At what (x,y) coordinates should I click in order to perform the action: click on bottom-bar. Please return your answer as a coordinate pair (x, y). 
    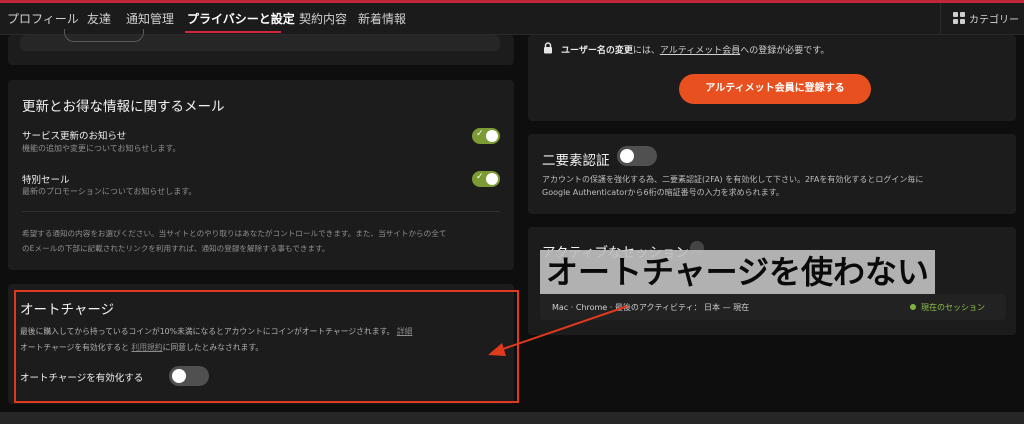
    Looking at the image, I should click on (512, 418).